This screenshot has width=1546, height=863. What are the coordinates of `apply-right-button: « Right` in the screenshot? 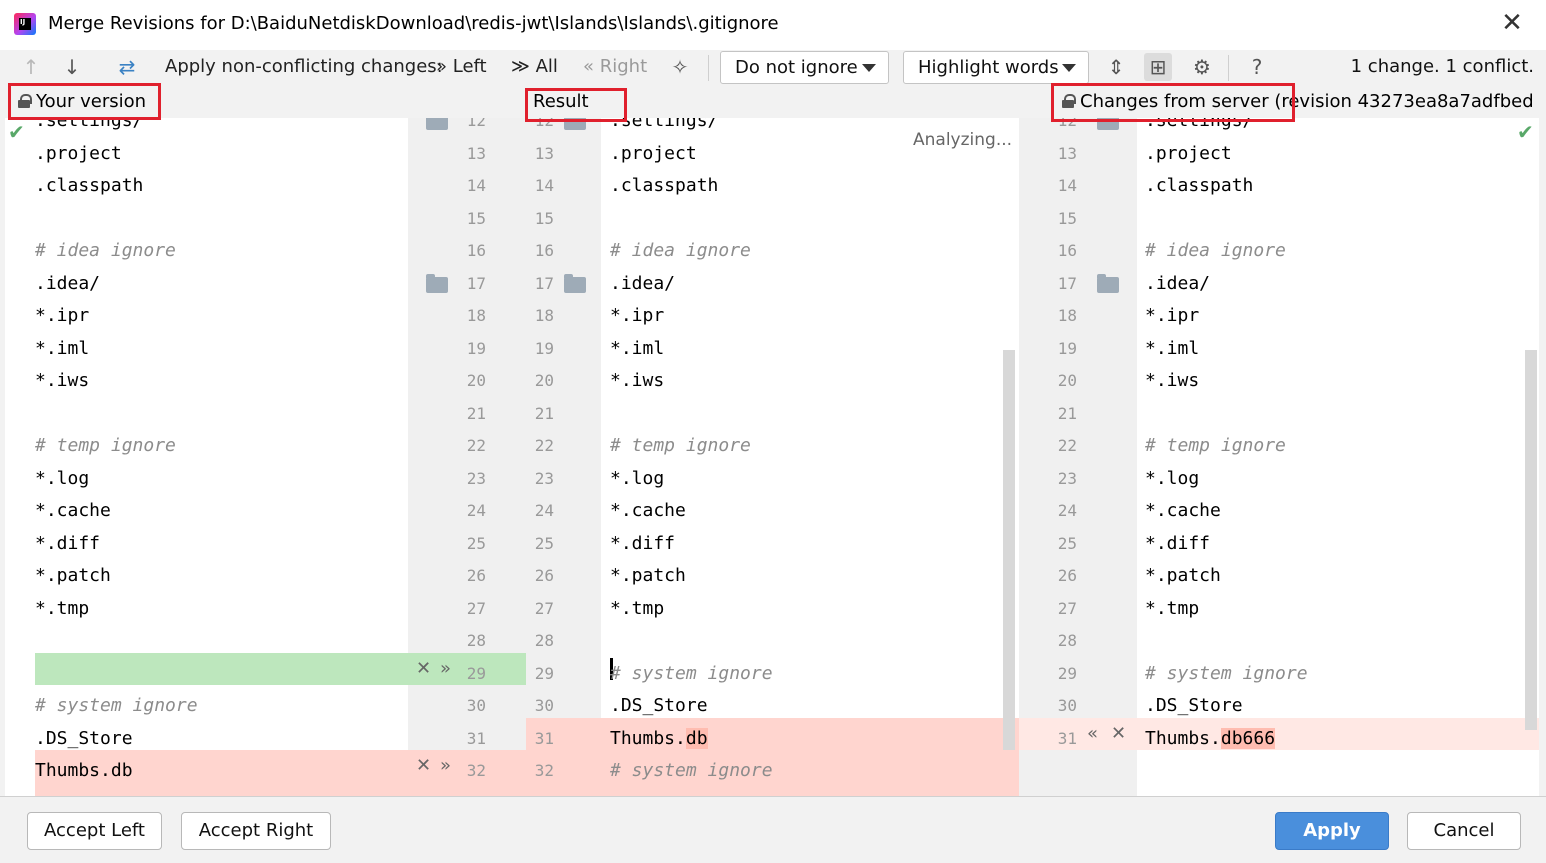 It's located at (615, 67).